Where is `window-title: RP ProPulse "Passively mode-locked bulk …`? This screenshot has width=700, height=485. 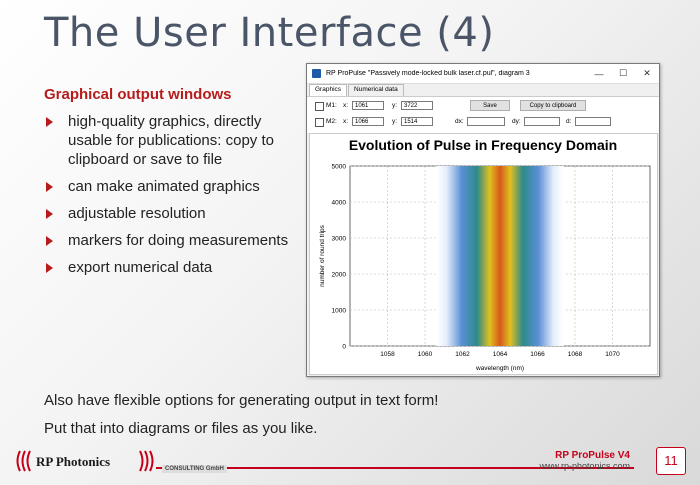 window-title: RP ProPulse "Passively mode-locked bulk … is located at coordinates (428, 73).